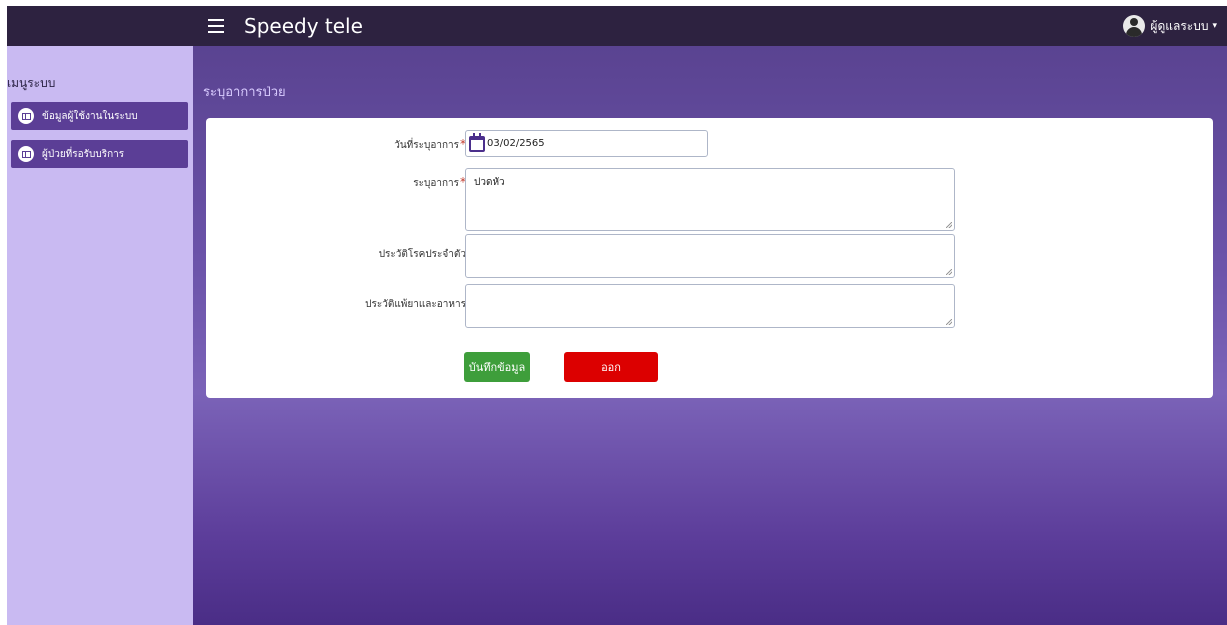 Image resolution: width=1227 pixels, height=625 pixels. Describe the element at coordinates (1214, 26) in the screenshot. I see `caret-down-icon: ▾` at that location.